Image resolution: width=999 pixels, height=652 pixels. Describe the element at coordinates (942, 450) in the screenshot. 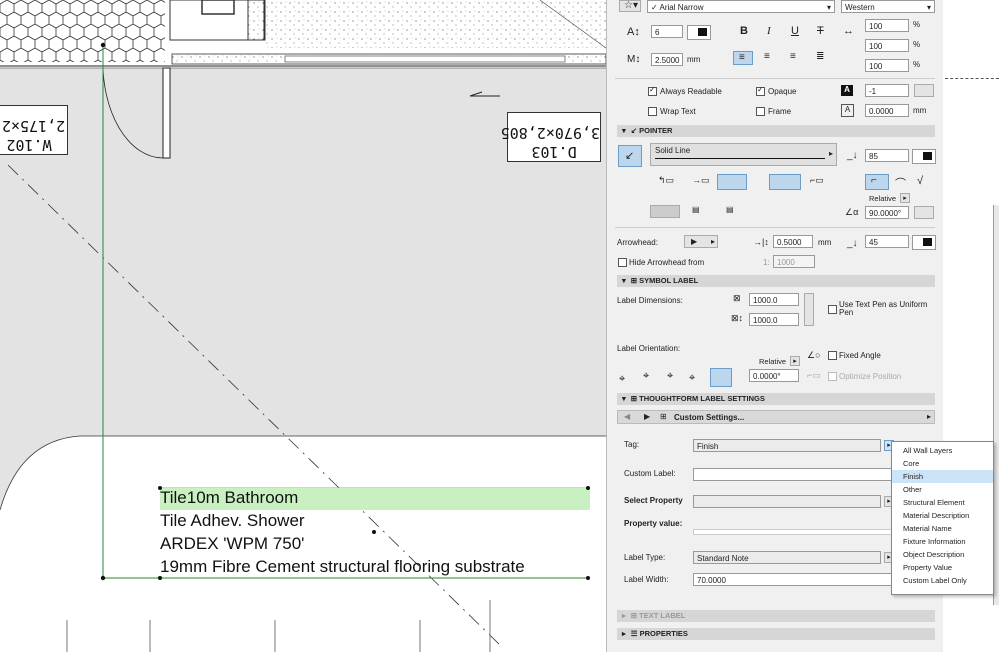

I see `dropdown-item-all-wall-layers: All Wall Layers` at that location.